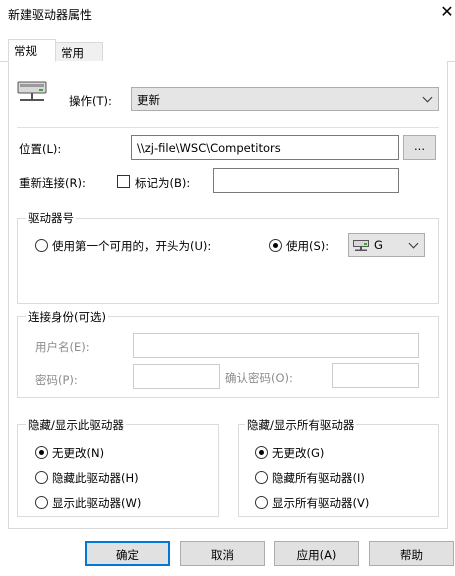  I want to click on drive-letter-select: G, so click(386, 245).